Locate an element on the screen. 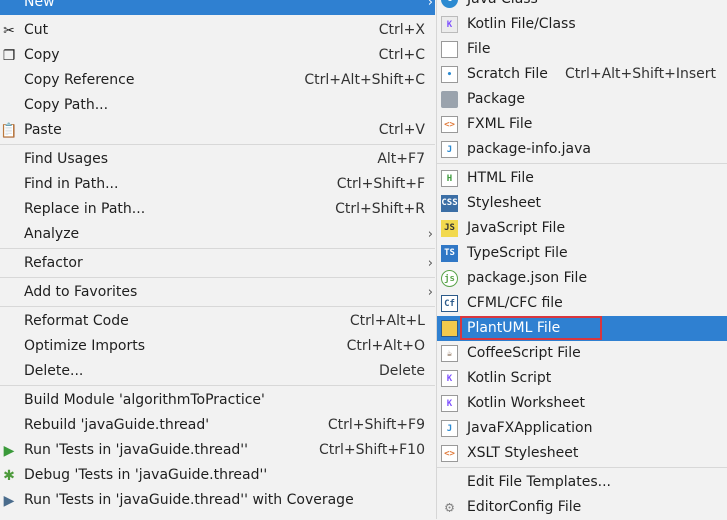  css-file-icon: CSS is located at coordinates (449, 203).